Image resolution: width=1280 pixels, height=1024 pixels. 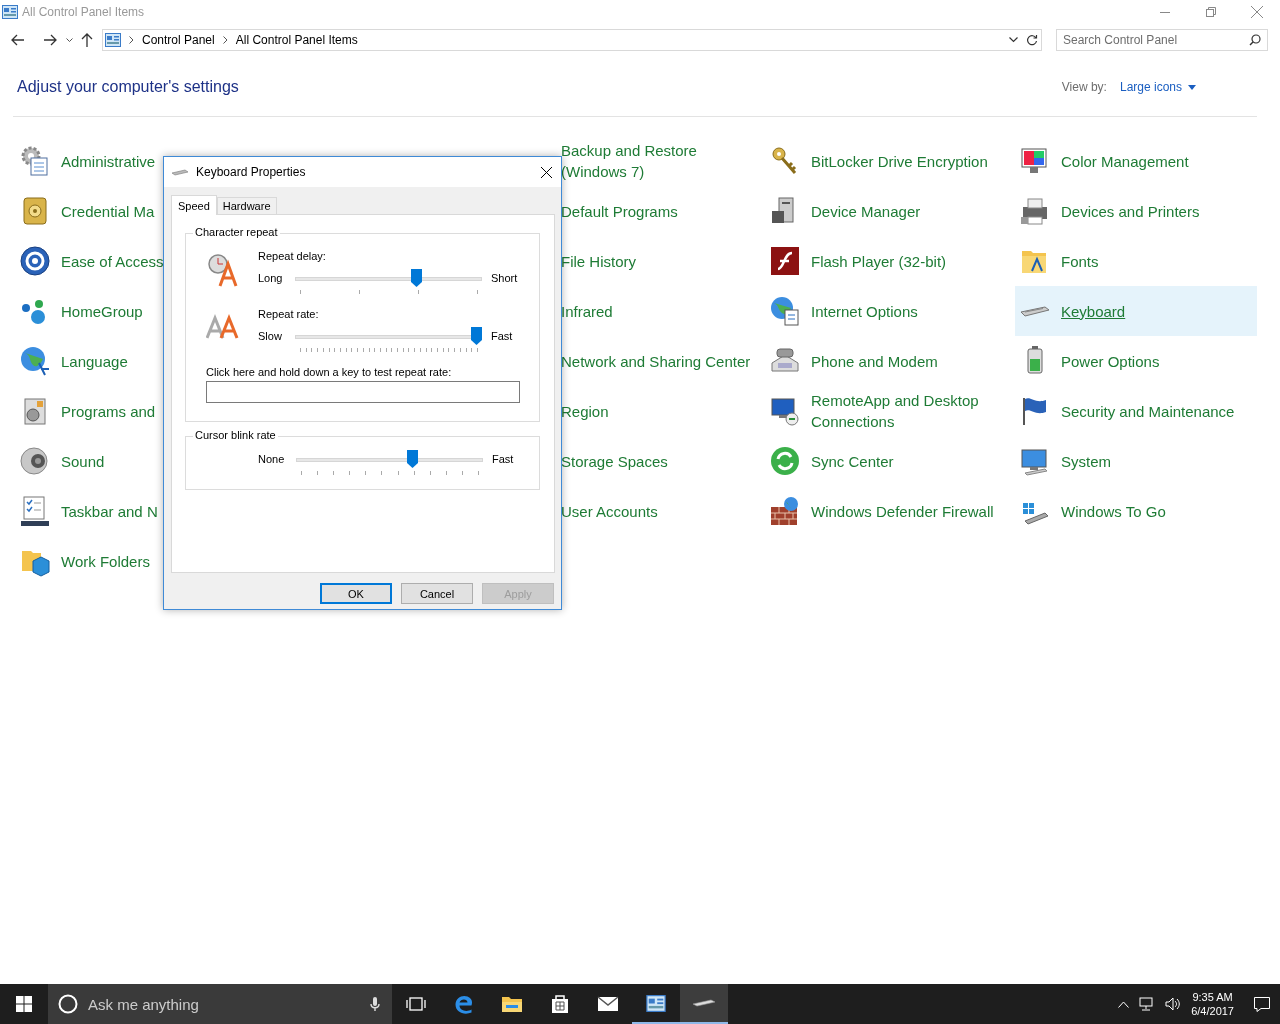 I want to click on restore-icon, so click(x=1211, y=12).